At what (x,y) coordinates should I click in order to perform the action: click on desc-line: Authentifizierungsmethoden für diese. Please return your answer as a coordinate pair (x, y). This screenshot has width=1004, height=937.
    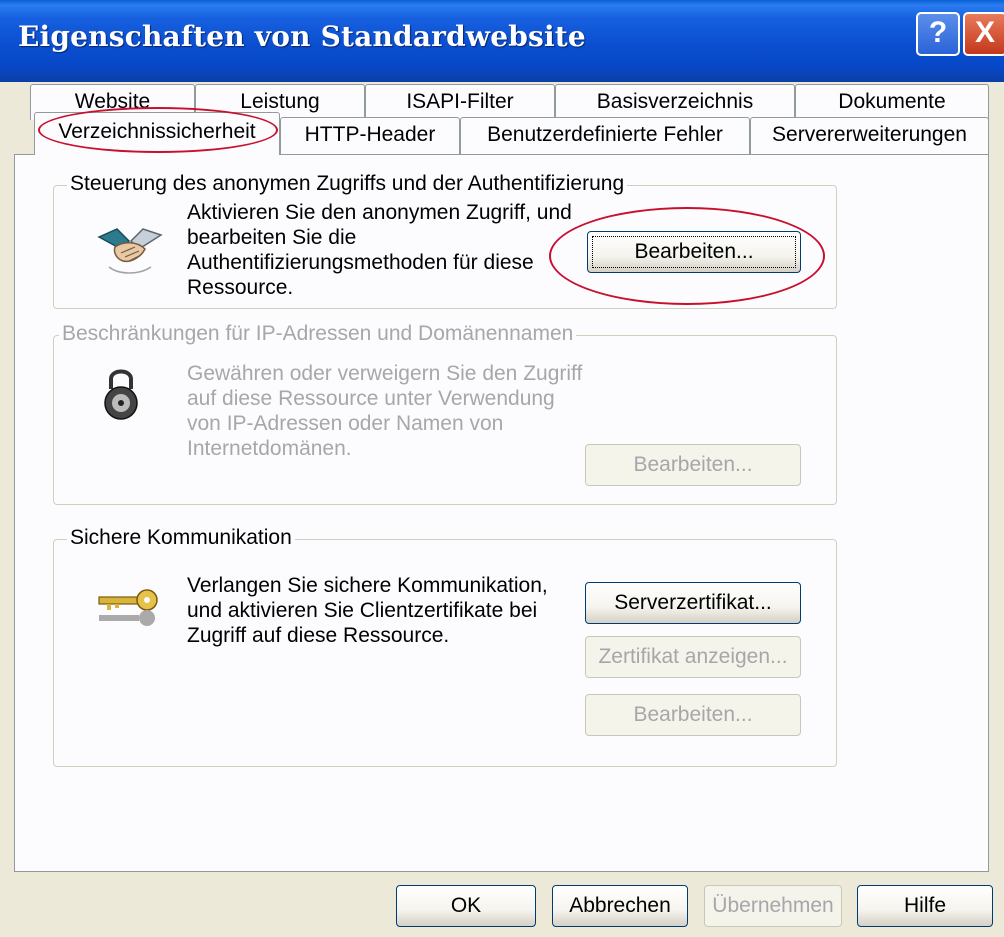
    Looking at the image, I should click on (360, 262).